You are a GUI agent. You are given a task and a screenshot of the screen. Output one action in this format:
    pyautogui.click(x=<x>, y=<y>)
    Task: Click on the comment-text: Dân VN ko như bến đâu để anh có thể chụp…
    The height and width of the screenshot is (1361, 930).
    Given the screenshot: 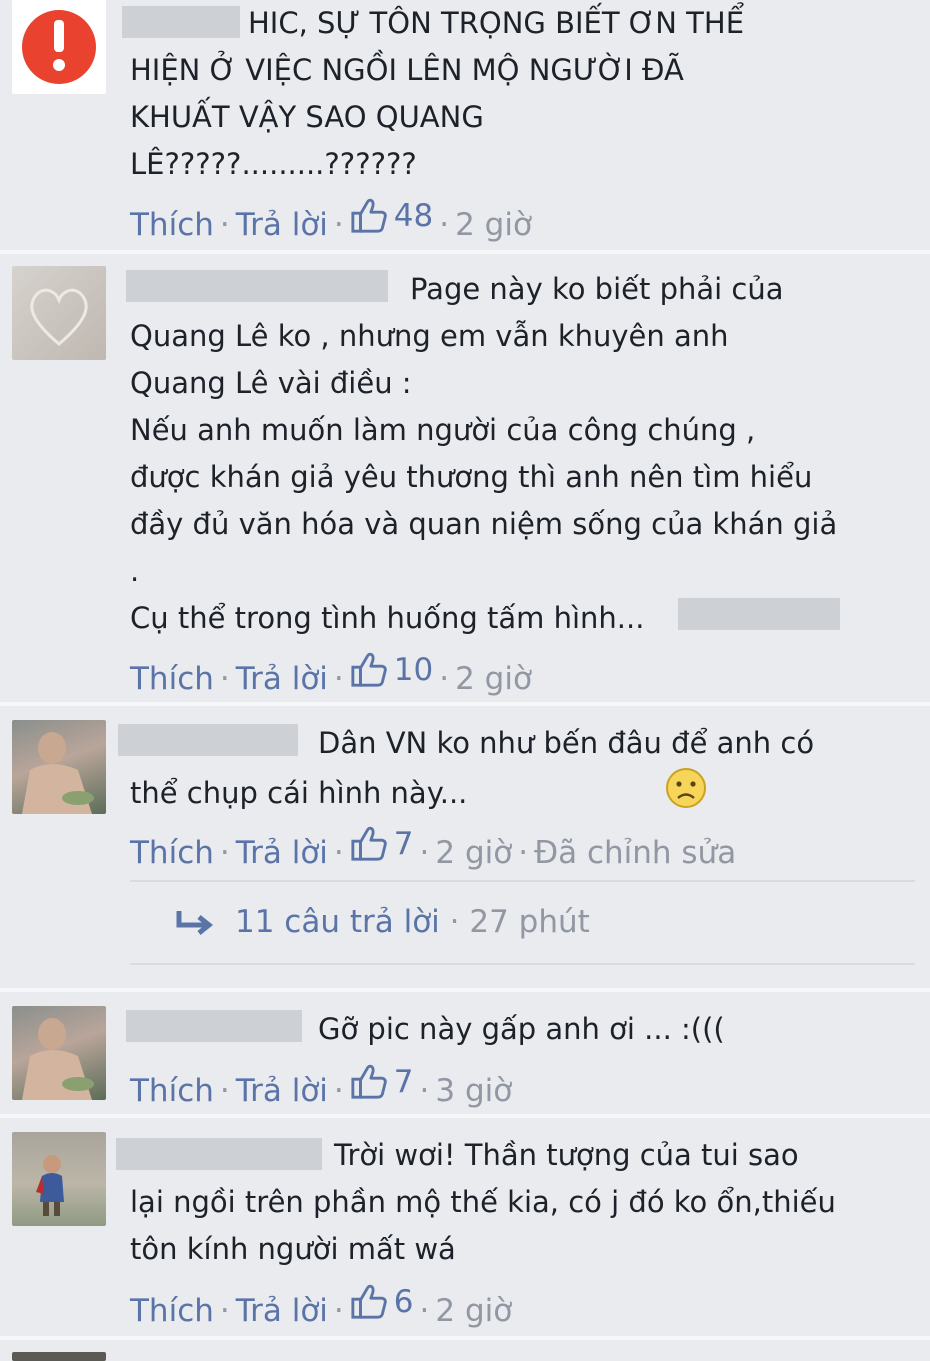 What is the action you would take?
    pyautogui.click(x=515, y=771)
    